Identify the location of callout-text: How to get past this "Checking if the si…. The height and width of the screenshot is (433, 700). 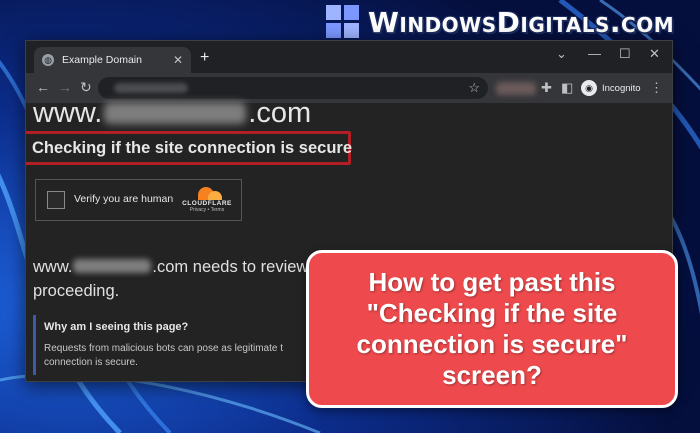
(492, 328).